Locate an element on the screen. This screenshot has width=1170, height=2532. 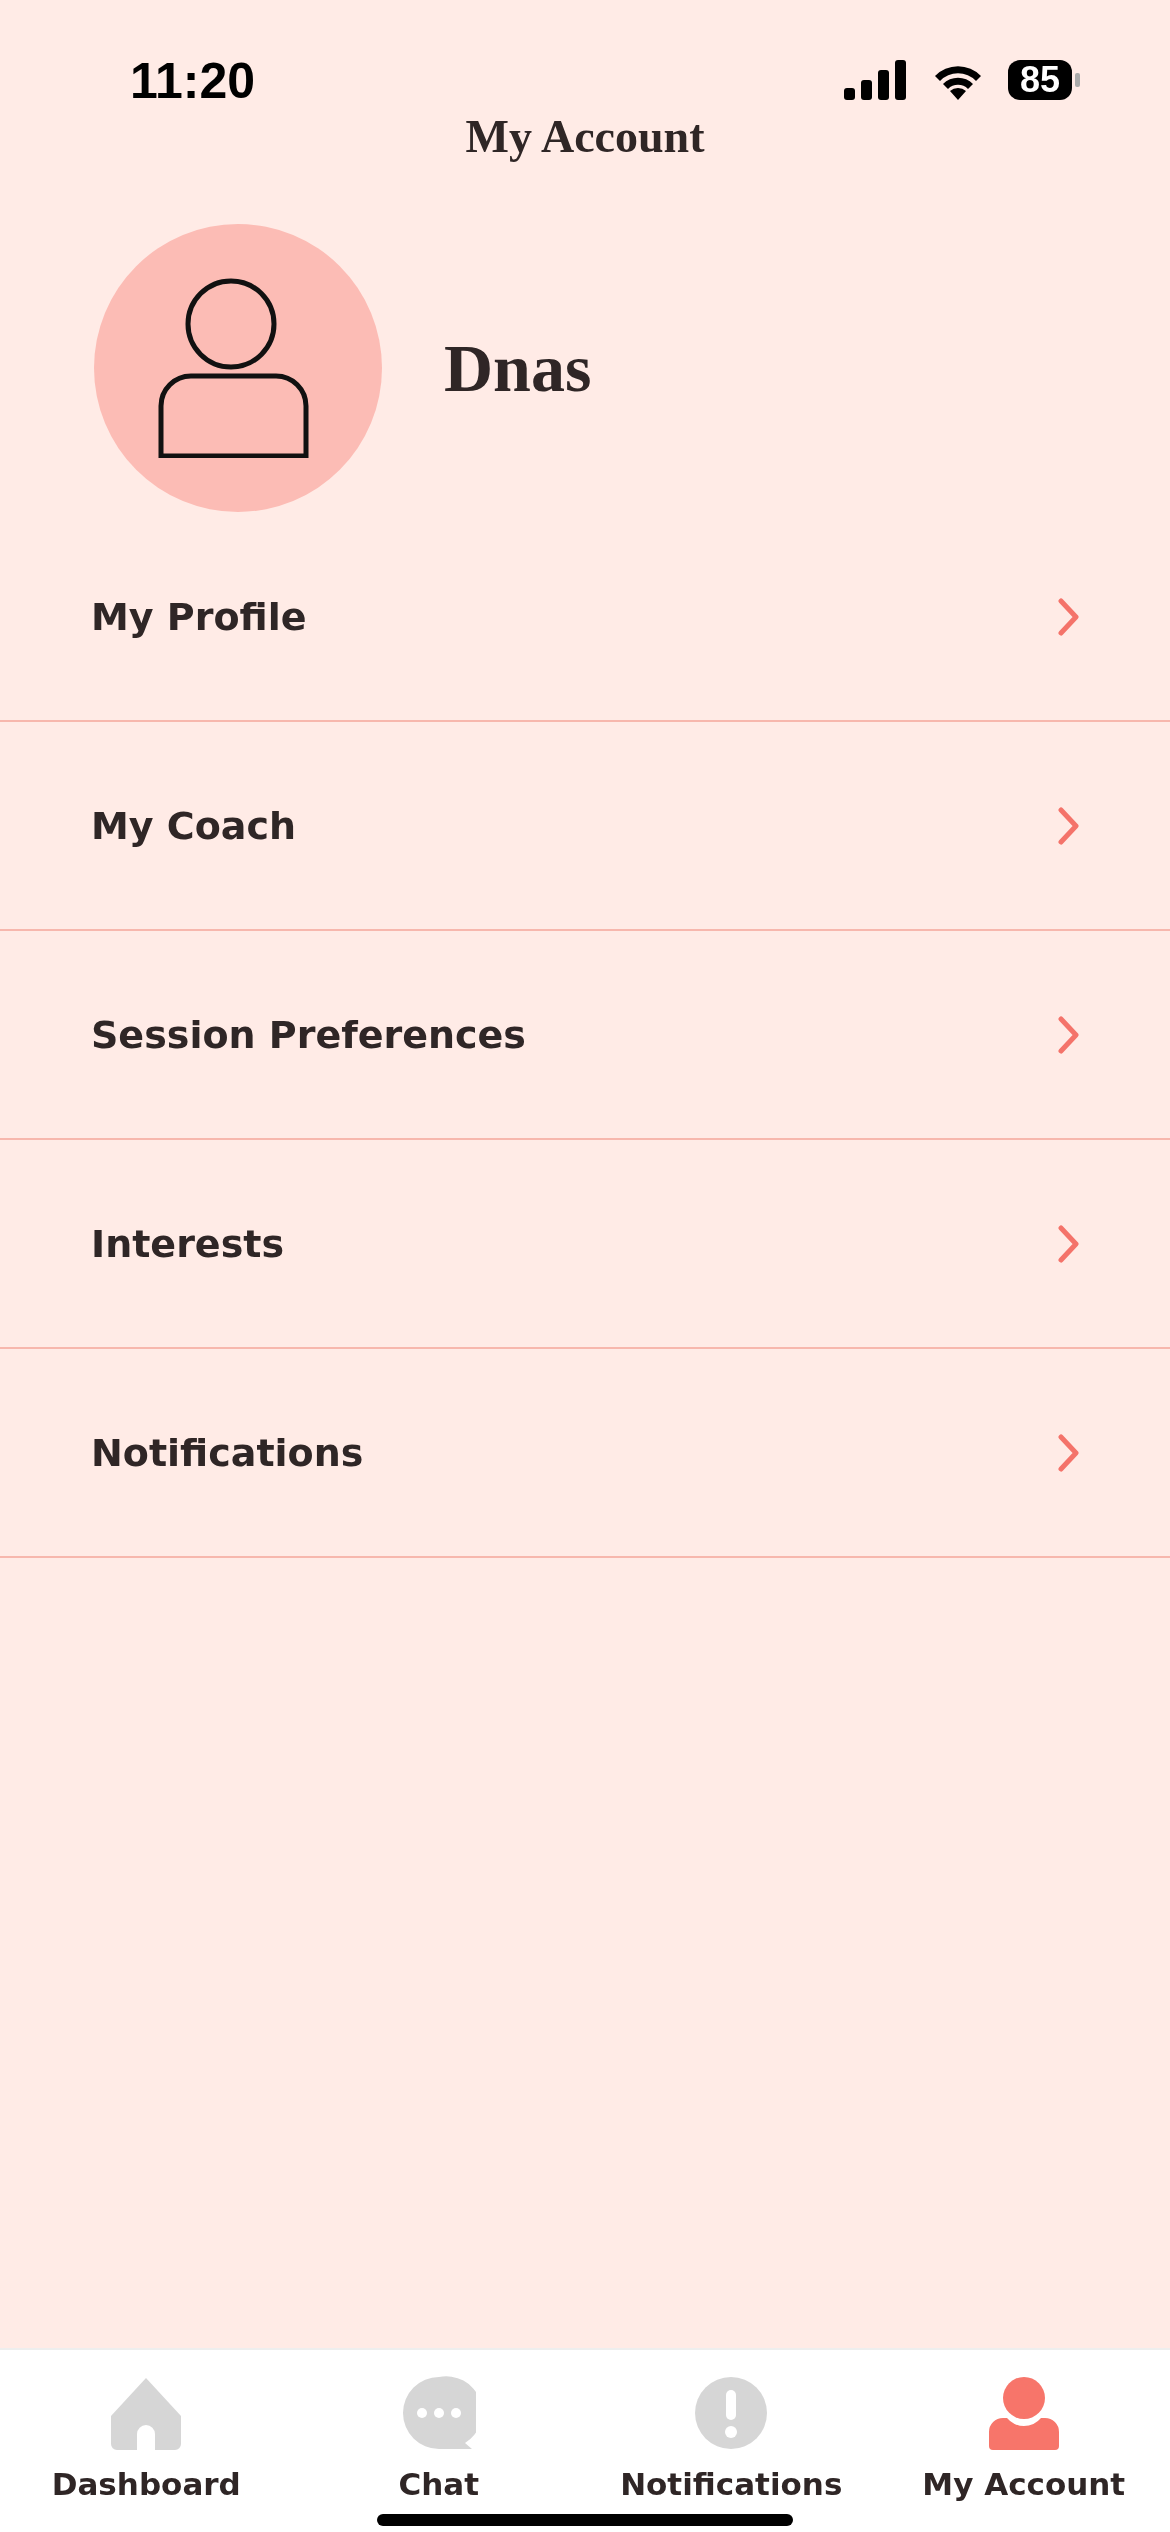
status-time: 11:20 is located at coordinates (193, 81).